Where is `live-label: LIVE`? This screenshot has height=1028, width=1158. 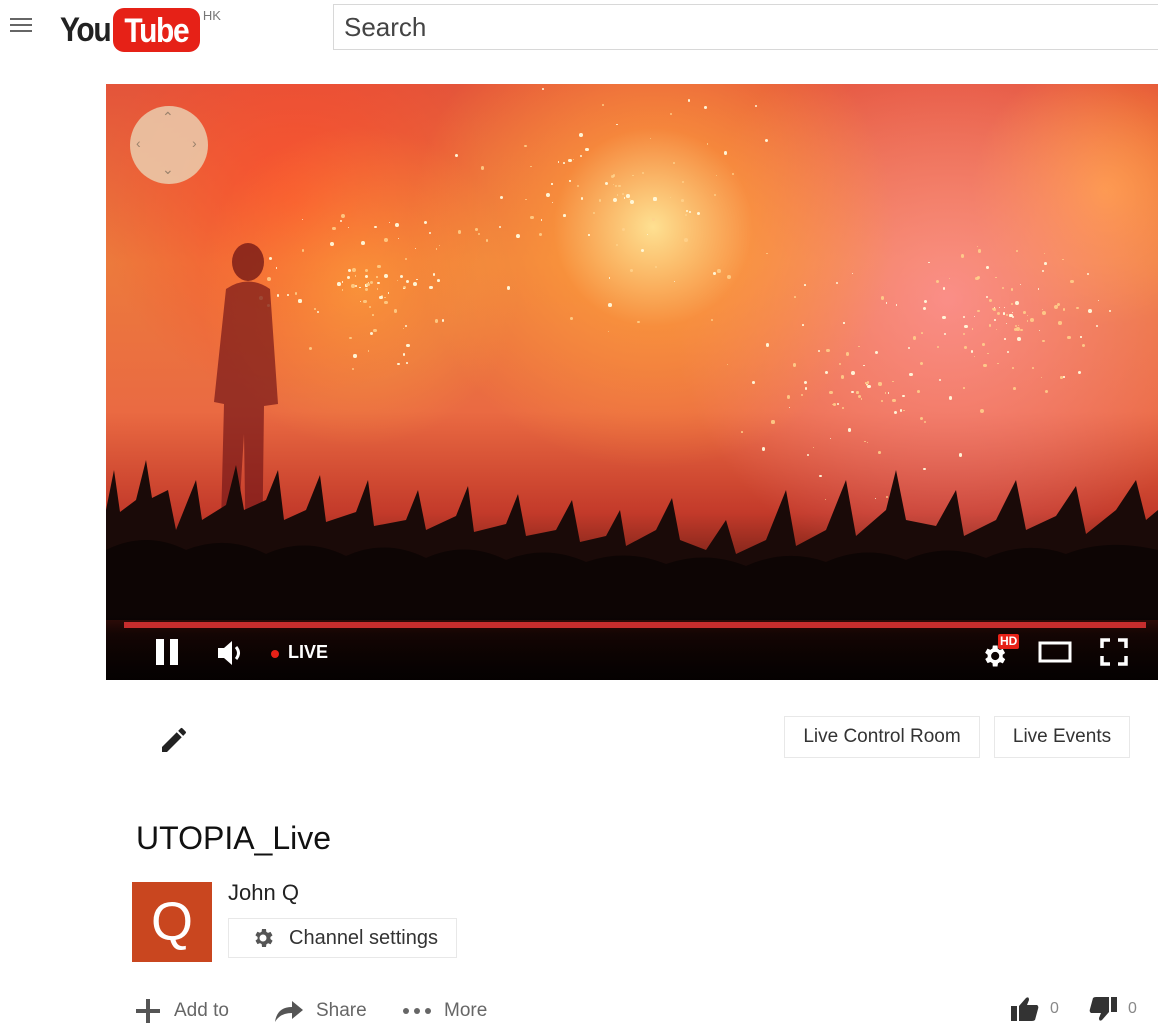
live-label: LIVE is located at coordinates (308, 652).